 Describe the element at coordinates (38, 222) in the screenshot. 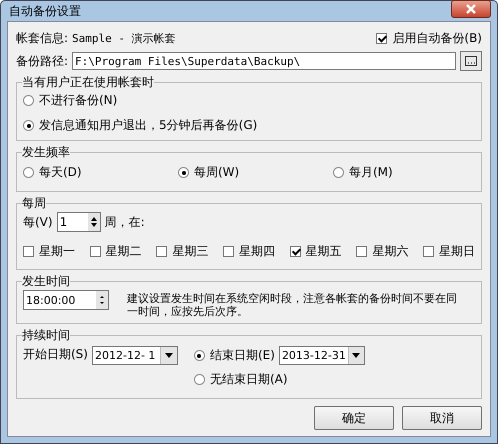

I see `field-label: 每(V)` at that location.